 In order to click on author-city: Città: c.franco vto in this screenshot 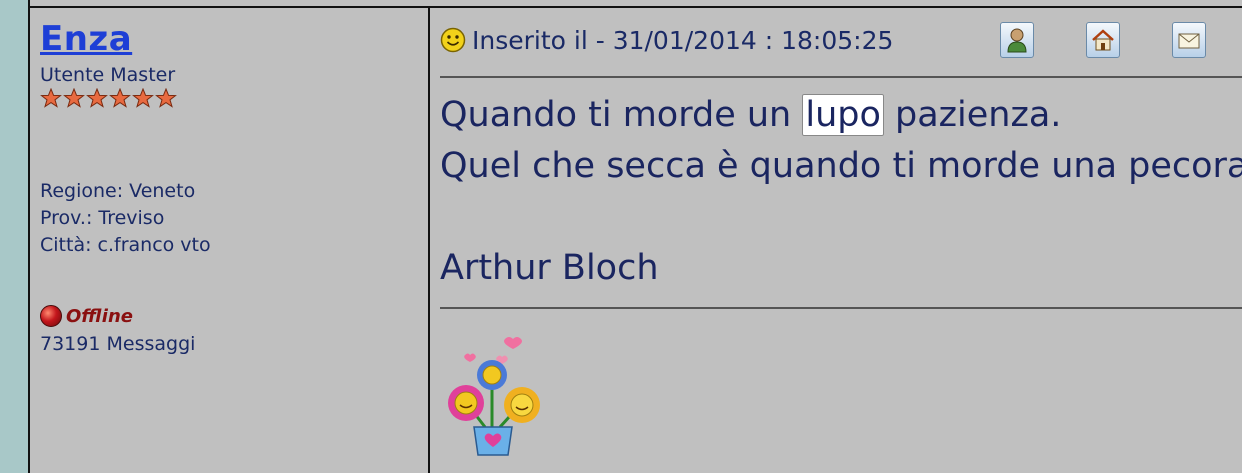, I will do `click(125, 245)`.